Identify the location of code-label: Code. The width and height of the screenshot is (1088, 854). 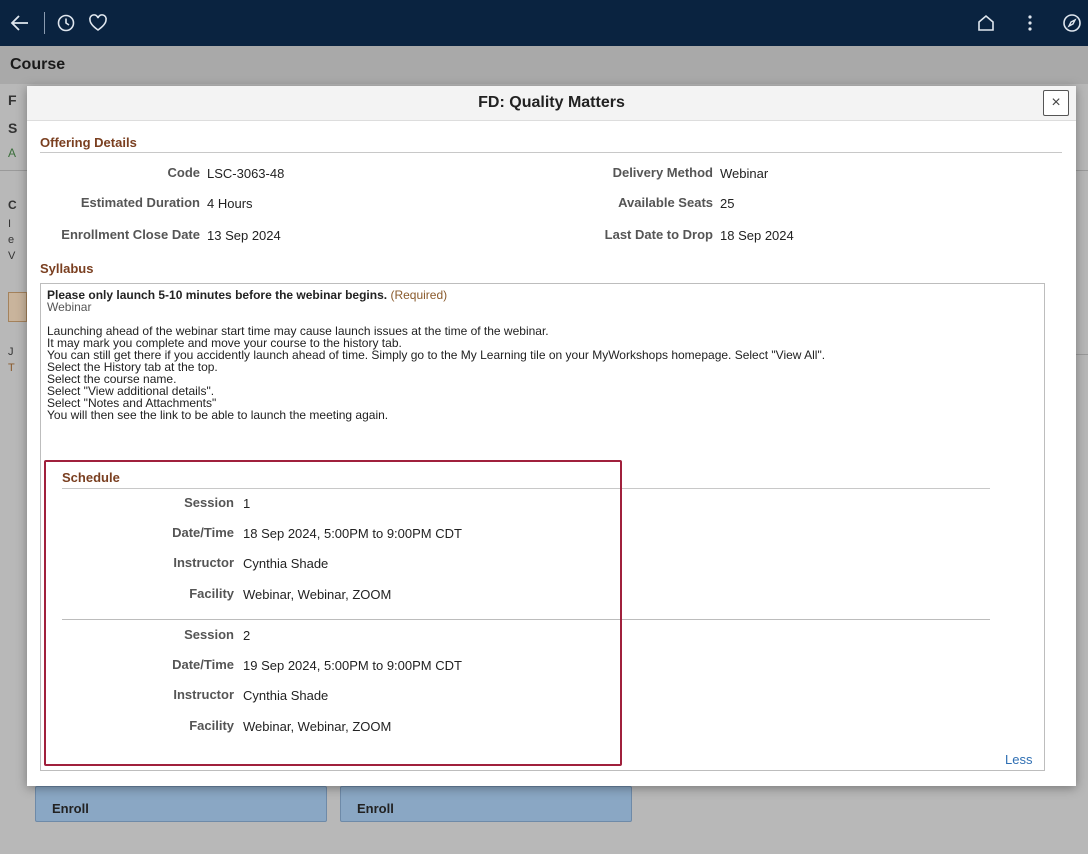
(184, 172).